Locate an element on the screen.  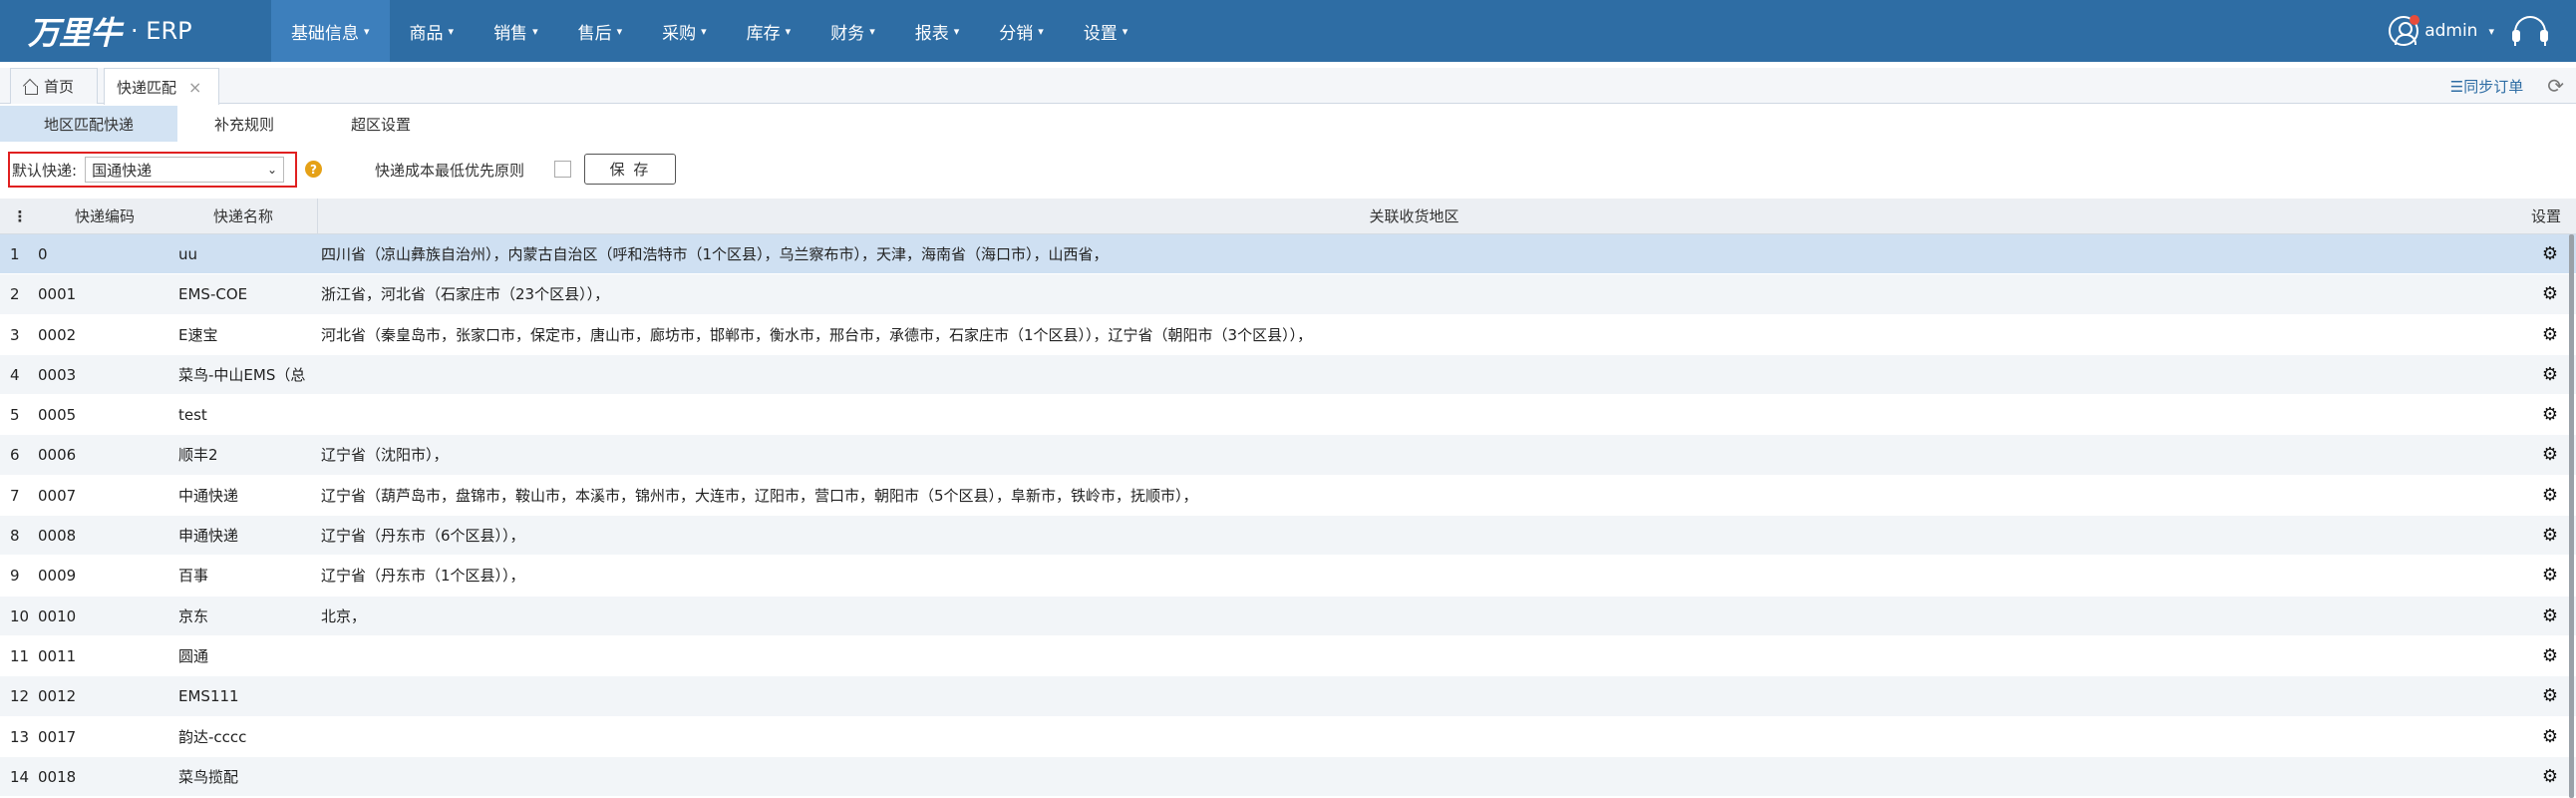
nav-label: 销售 is located at coordinates (510, 33).